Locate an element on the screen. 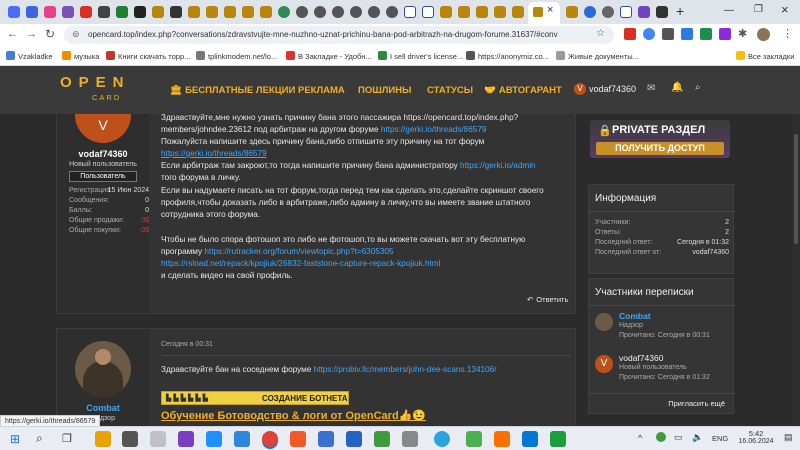 The height and width of the screenshot is (450, 800). post-date: Сегодня в 00:31 is located at coordinates (187, 344).